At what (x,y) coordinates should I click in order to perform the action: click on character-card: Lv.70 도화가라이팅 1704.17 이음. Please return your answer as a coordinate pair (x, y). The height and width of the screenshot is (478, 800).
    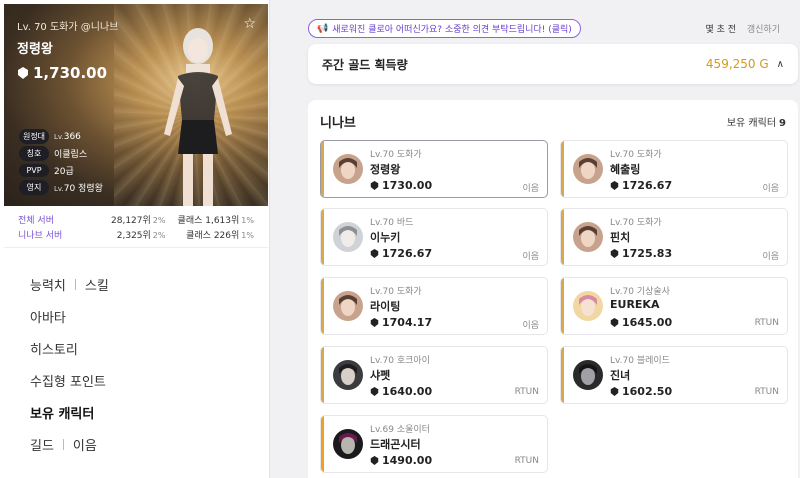
    Looking at the image, I should click on (434, 306).